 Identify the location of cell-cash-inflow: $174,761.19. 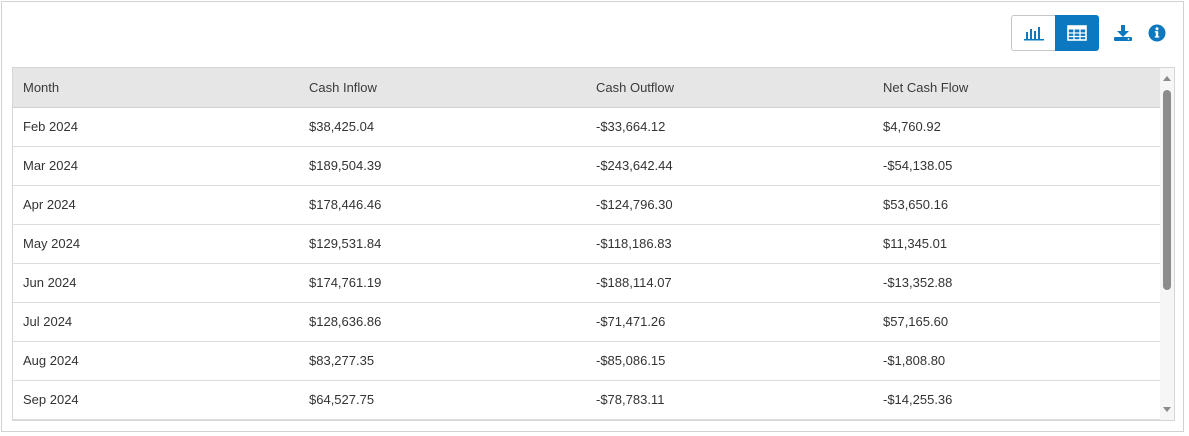
(442, 283).